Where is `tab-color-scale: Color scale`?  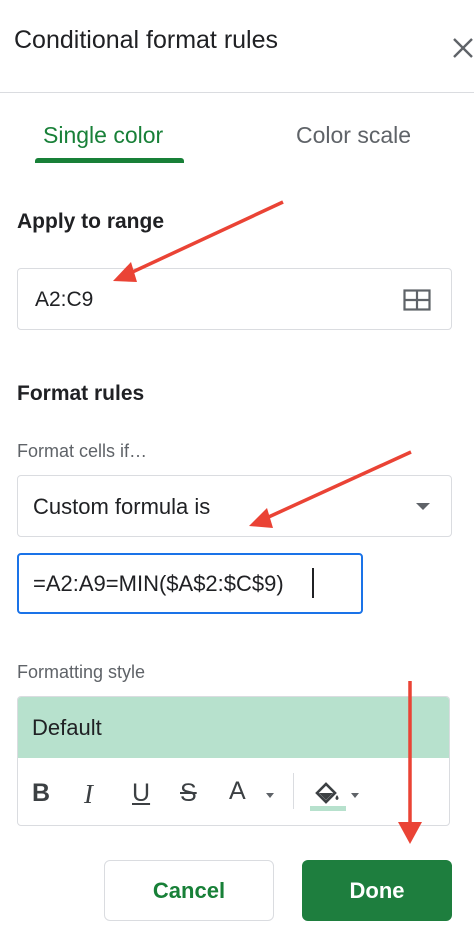
tab-color-scale: Color scale is located at coordinates (353, 135).